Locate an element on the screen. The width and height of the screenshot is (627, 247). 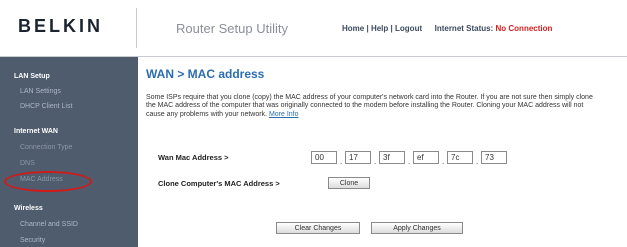
internet-status-value: No Connection is located at coordinates (524, 28).